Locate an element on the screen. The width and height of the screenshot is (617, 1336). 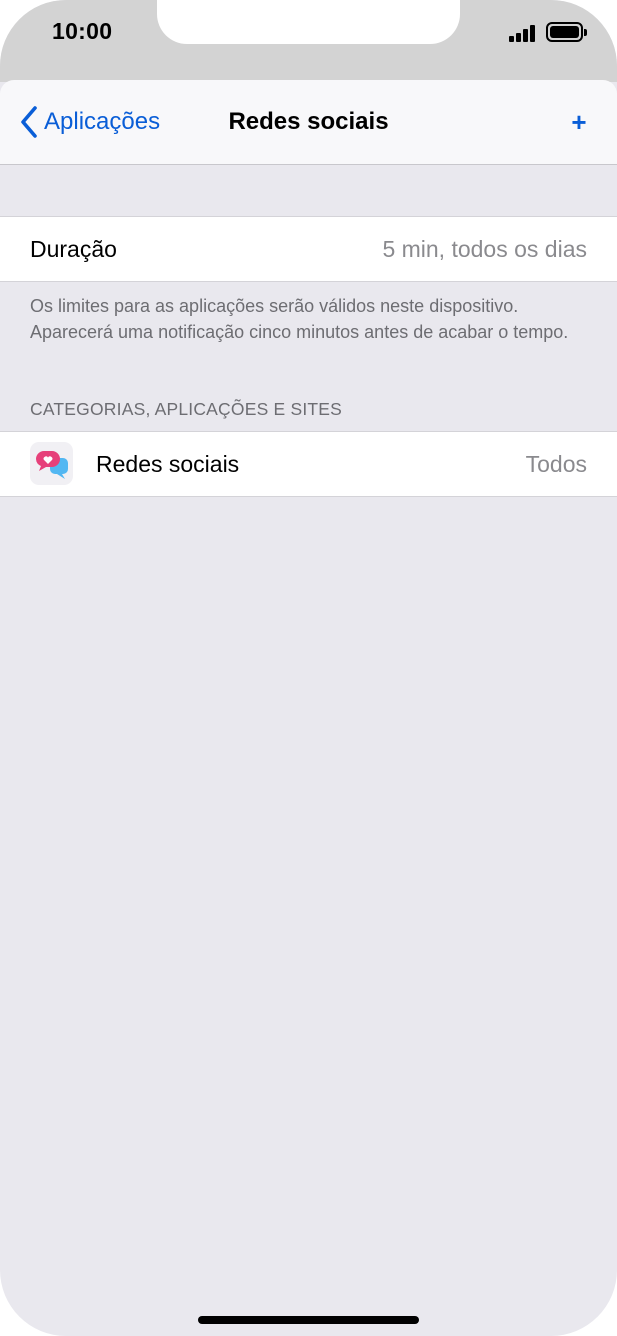
status-bar: 10:00 is located at coordinates (308, 41).